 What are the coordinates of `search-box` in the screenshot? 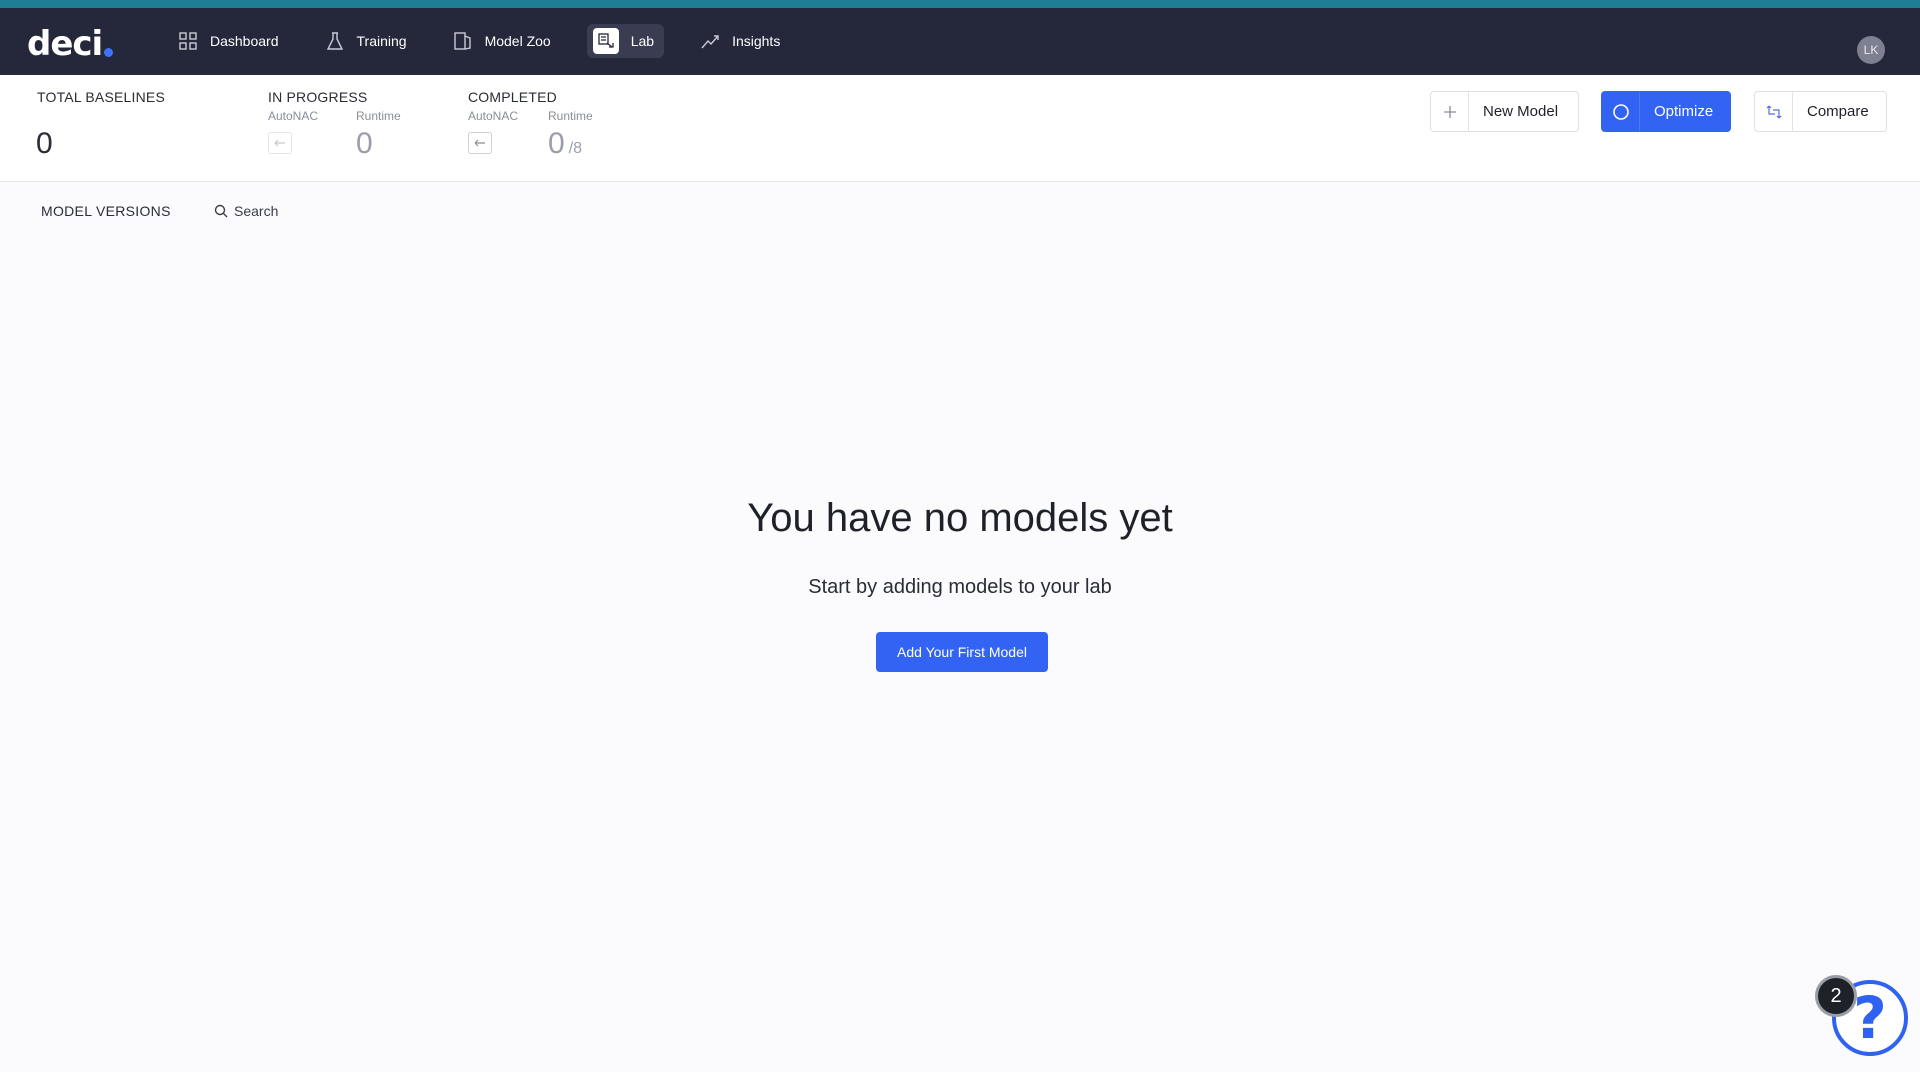 It's located at (304, 211).